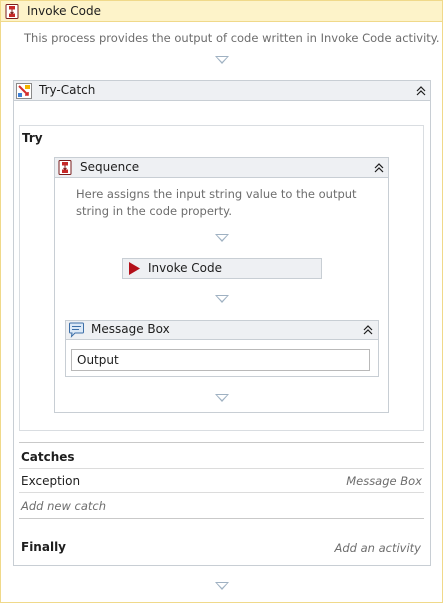  I want to click on message-box-header: Message Box, so click(222, 330).